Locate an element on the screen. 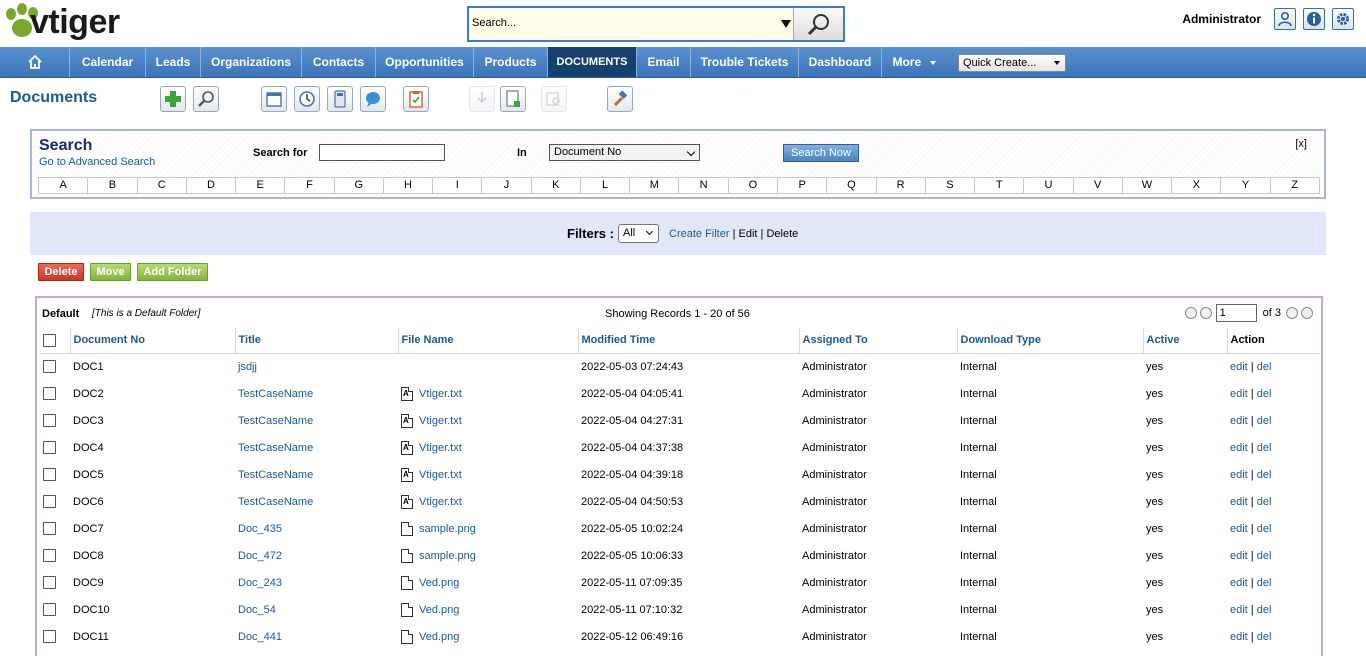  alpha-letter: P is located at coordinates (803, 185).